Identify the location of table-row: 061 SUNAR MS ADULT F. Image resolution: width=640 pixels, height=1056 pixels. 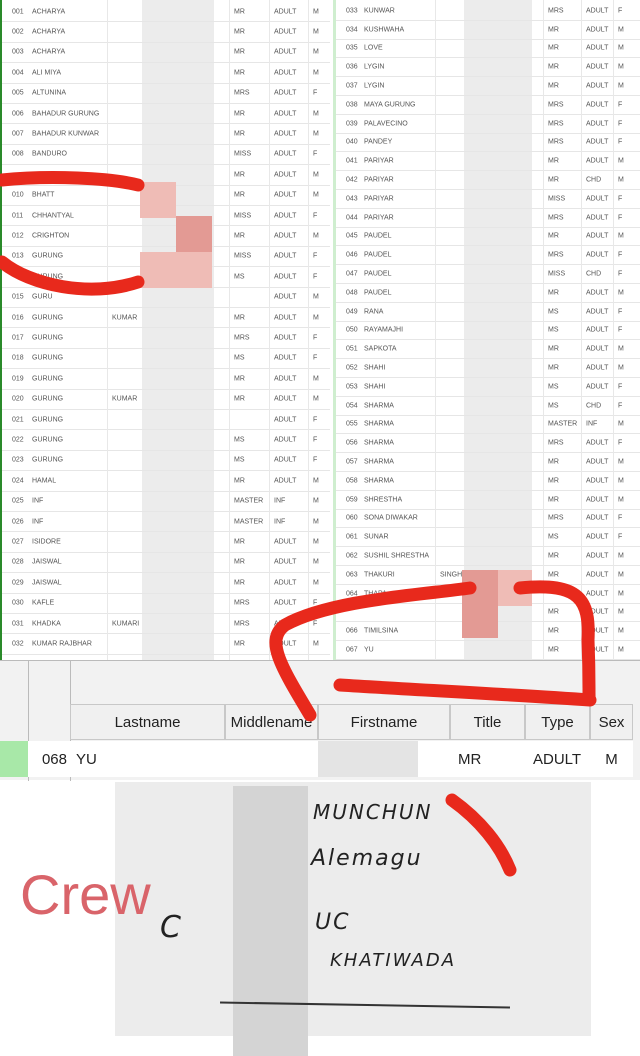
(488, 538).